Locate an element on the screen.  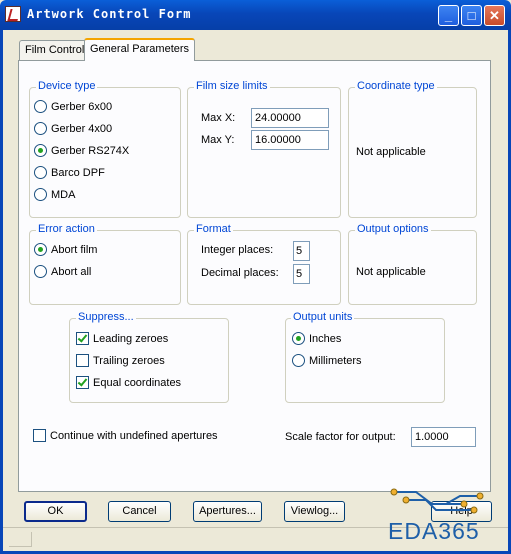
status-bar-pane is located at coordinates (20, 539).